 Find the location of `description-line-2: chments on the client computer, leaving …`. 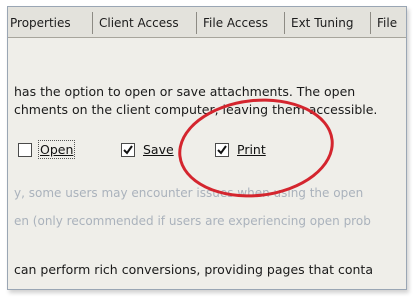

description-line-2: chments on the client computer, leaving … is located at coordinates (196, 109).